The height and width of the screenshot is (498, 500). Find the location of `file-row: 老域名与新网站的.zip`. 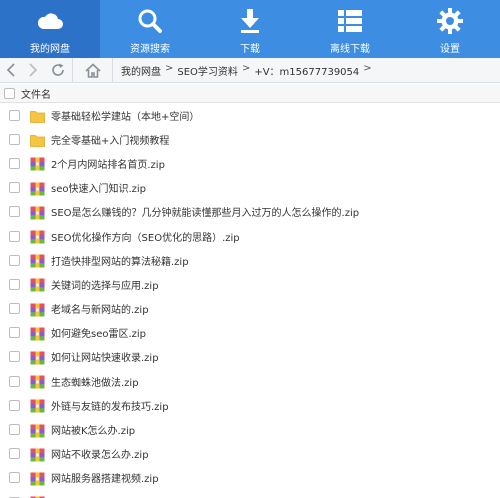

file-row: 老域名与新网站的.zip is located at coordinates (250, 309).